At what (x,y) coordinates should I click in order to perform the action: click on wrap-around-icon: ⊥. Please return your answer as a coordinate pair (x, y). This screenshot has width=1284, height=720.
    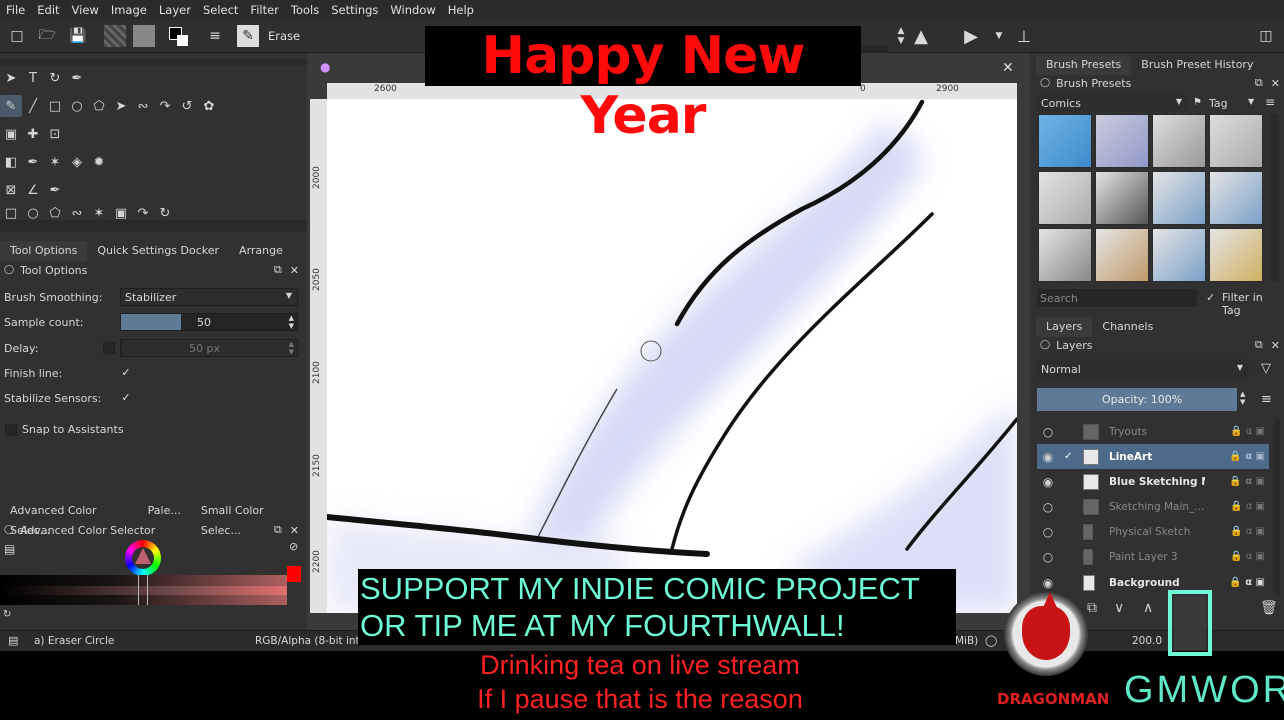
    Looking at the image, I should click on (1024, 36).